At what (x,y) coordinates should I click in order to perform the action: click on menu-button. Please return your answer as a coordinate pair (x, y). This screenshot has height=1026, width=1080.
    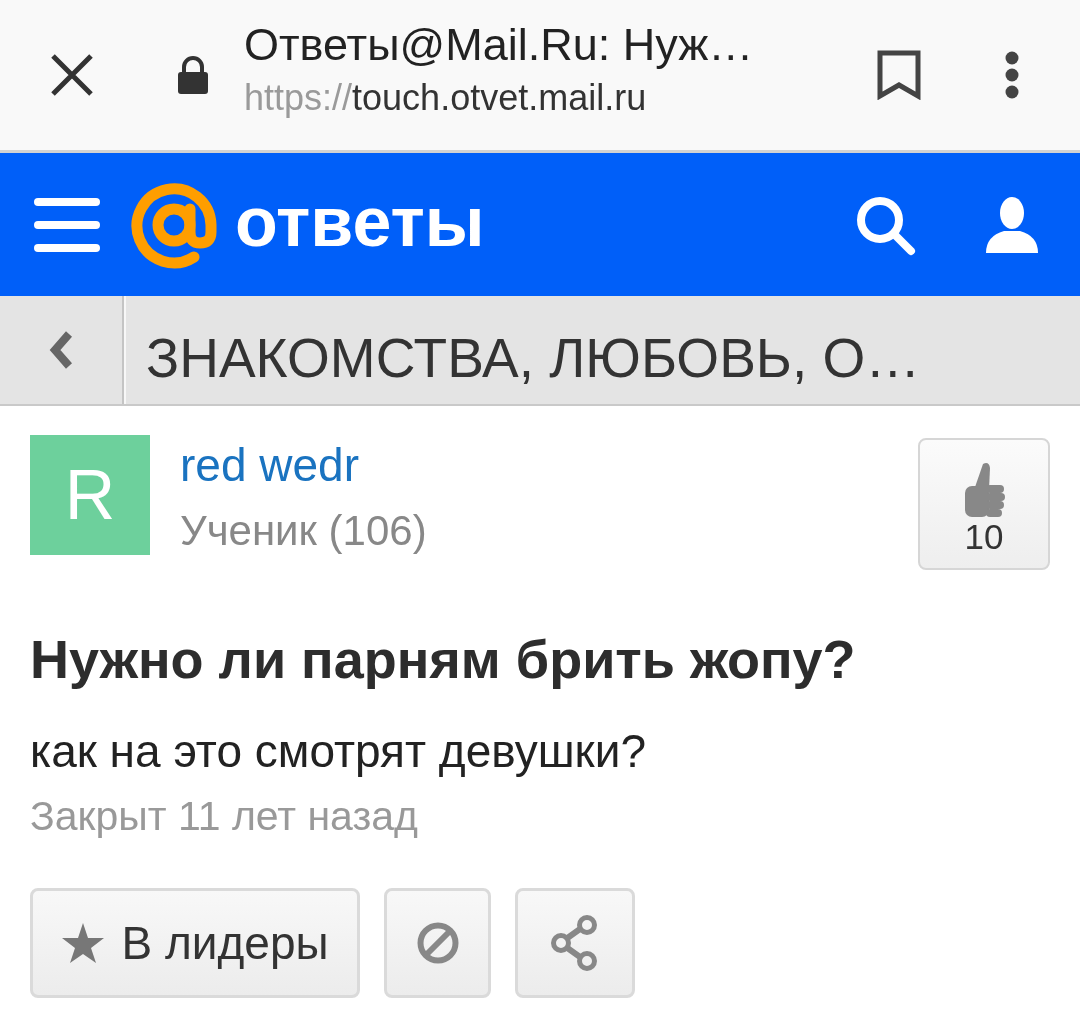
    Looking at the image, I should click on (67, 224).